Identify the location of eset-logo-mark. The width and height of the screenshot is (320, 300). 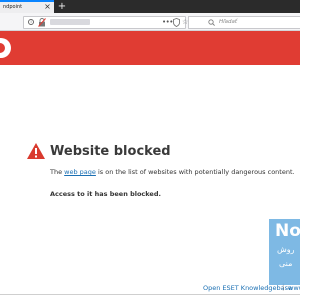
(2, 48).